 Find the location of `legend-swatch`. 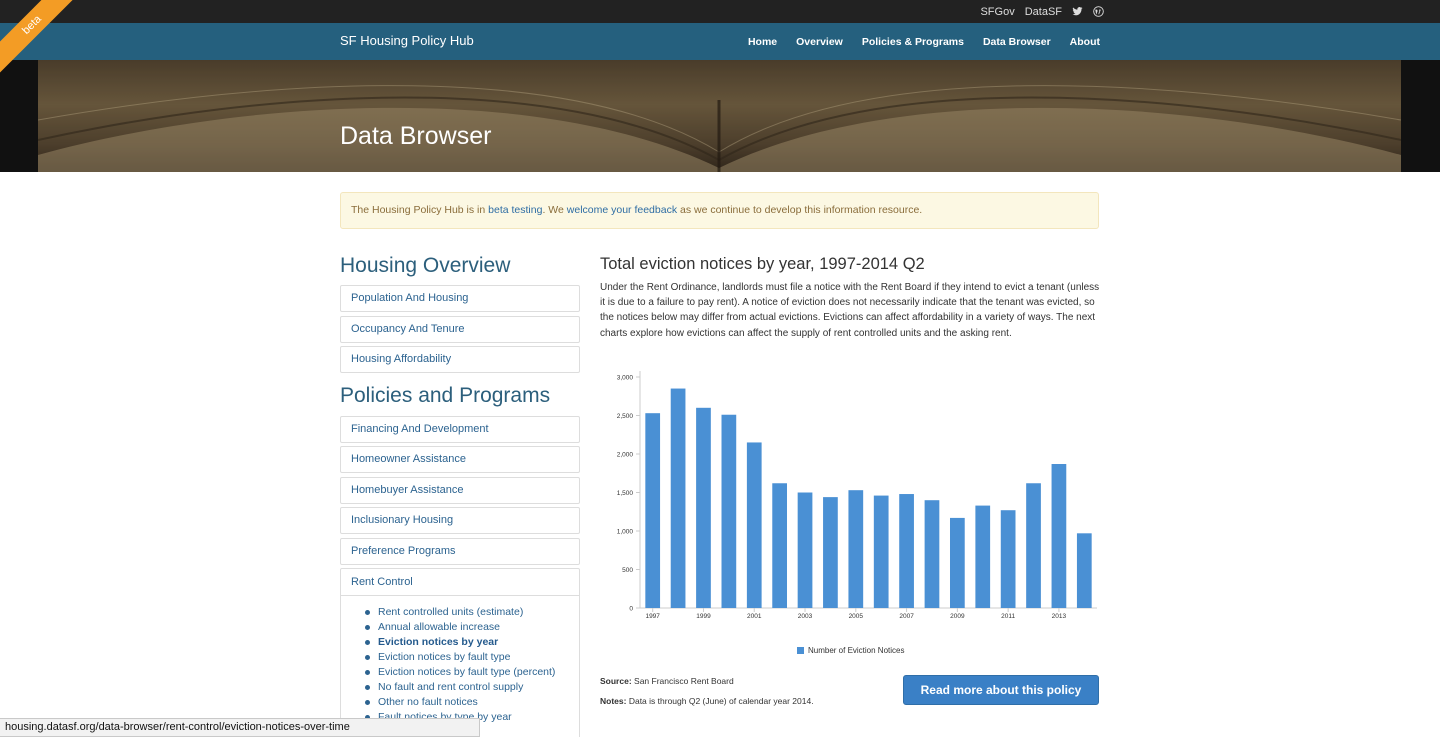

legend-swatch is located at coordinates (800, 650).